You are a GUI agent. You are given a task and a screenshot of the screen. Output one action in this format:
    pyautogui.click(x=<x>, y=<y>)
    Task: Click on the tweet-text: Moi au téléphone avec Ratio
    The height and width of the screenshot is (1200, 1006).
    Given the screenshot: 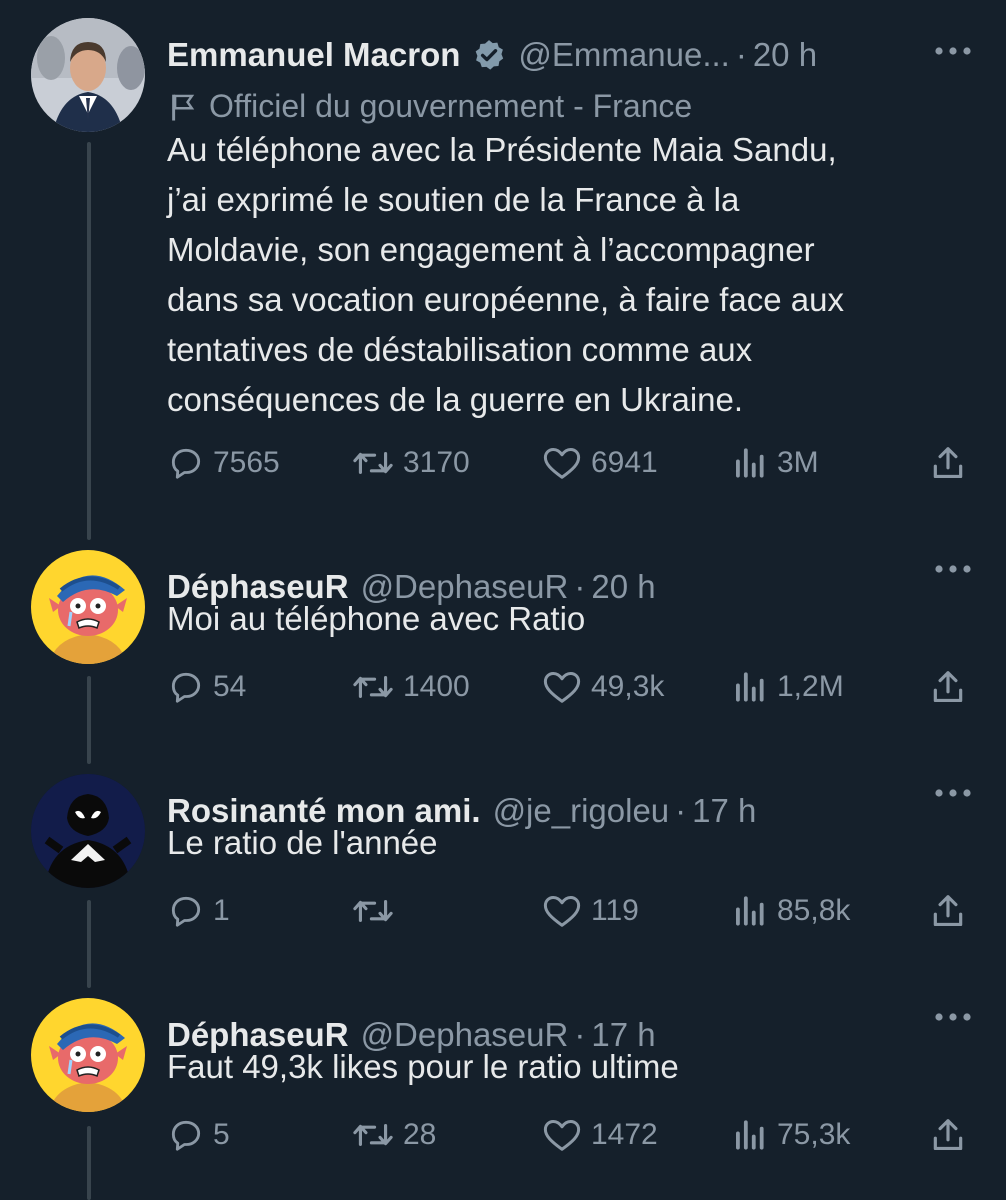 What is the action you would take?
    pyautogui.click(x=376, y=618)
    